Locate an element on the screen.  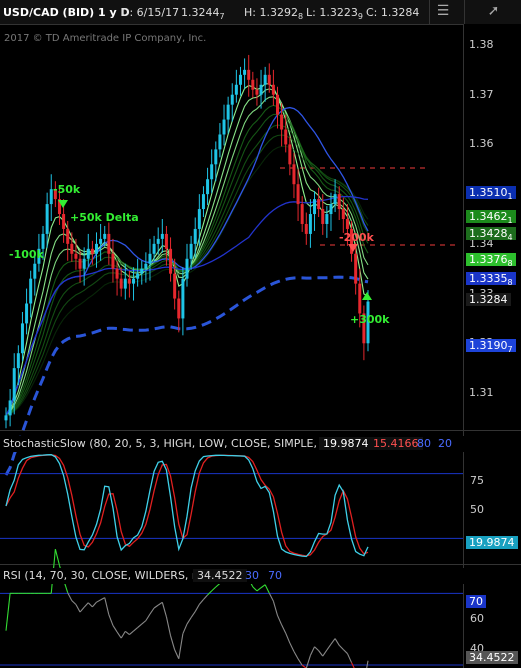
price-tag: 1.33358 is located at coordinates (491, 279).